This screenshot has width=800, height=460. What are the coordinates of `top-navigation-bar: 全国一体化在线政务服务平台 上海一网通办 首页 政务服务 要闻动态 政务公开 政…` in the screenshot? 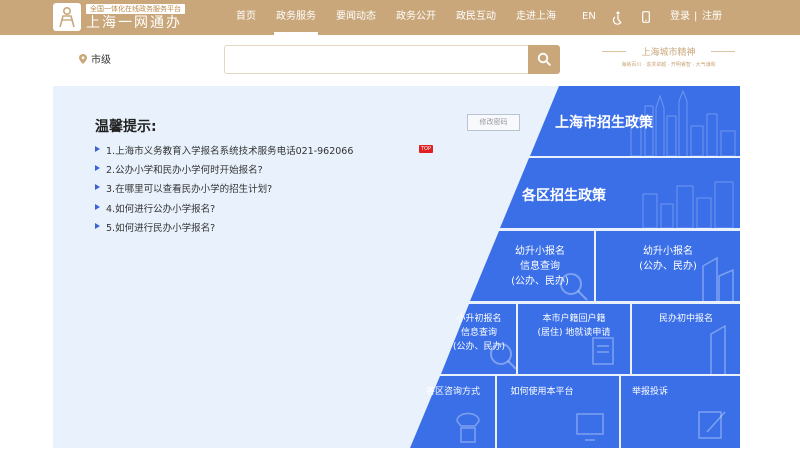 It's located at (400, 17).